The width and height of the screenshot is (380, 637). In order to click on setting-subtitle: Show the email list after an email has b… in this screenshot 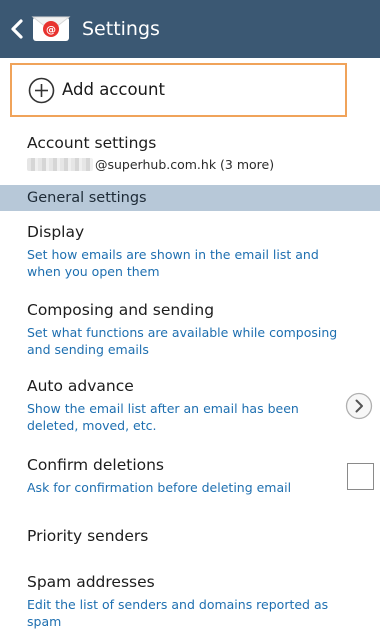, I will do `click(163, 417)`.